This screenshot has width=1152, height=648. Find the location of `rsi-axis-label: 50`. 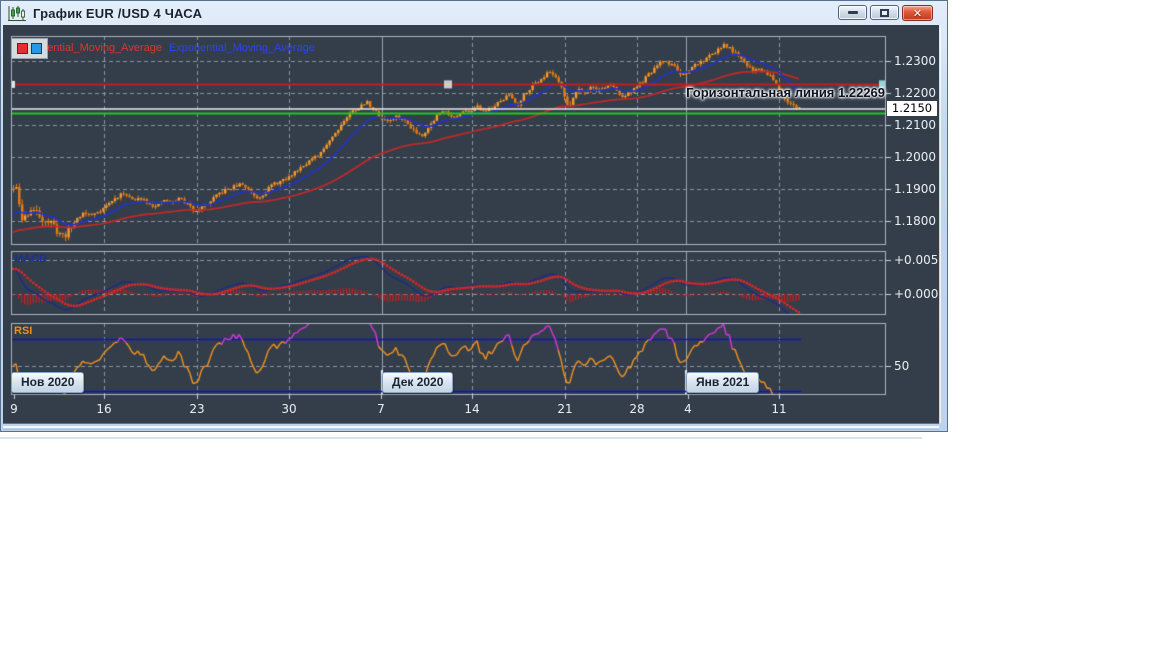

rsi-axis-label: 50 is located at coordinates (902, 365).